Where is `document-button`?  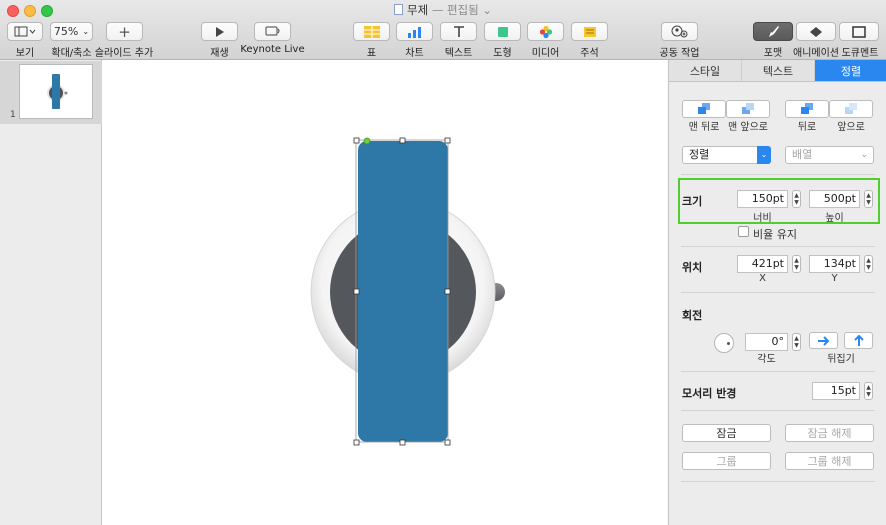
document-button is located at coordinates (859, 31).